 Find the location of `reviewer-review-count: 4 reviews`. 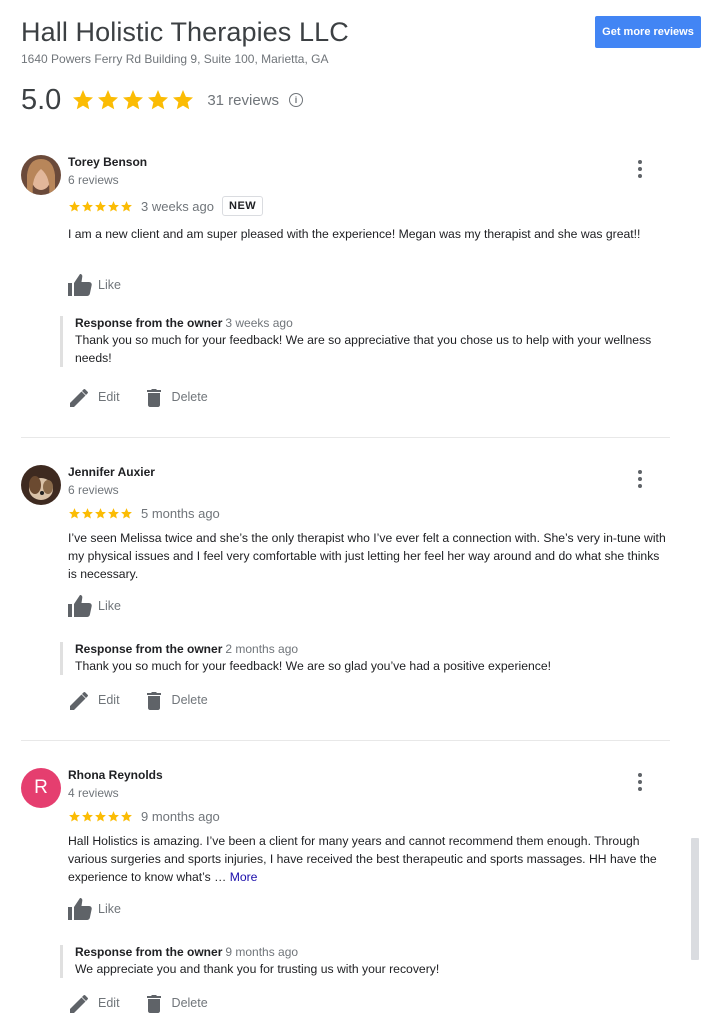

reviewer-review-count: 4 reviews is located at coordinates (93, 793).